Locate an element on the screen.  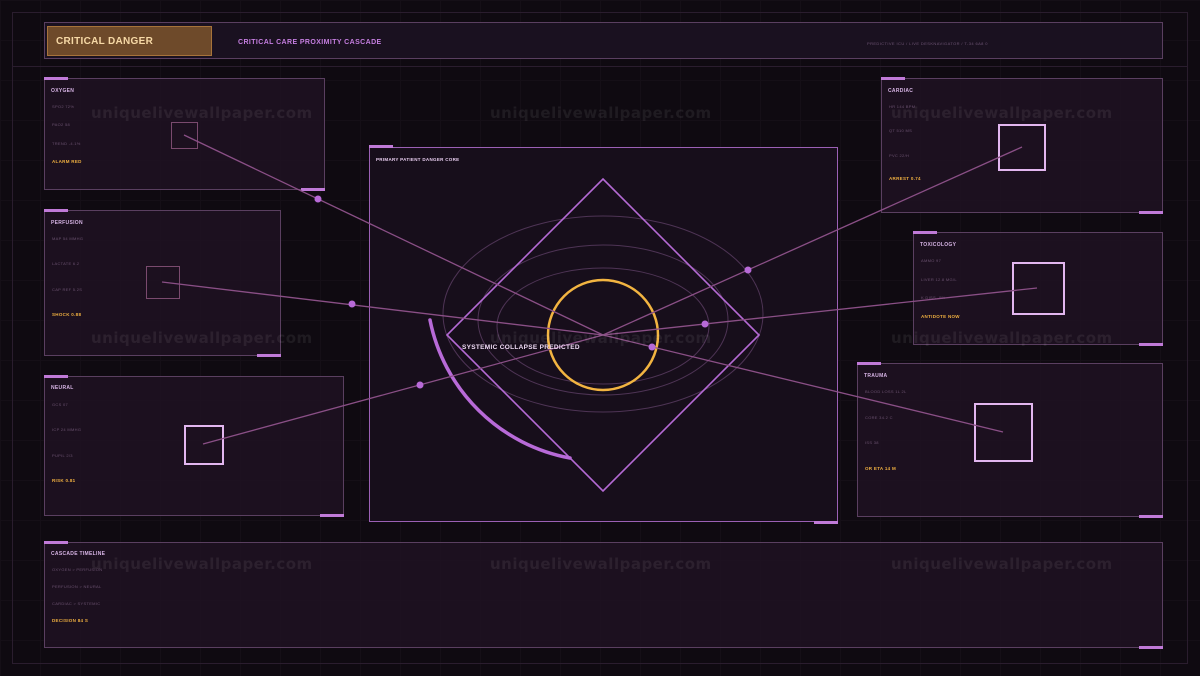
panel-metric: QT 510 MS is located at coordinates (901, 130).